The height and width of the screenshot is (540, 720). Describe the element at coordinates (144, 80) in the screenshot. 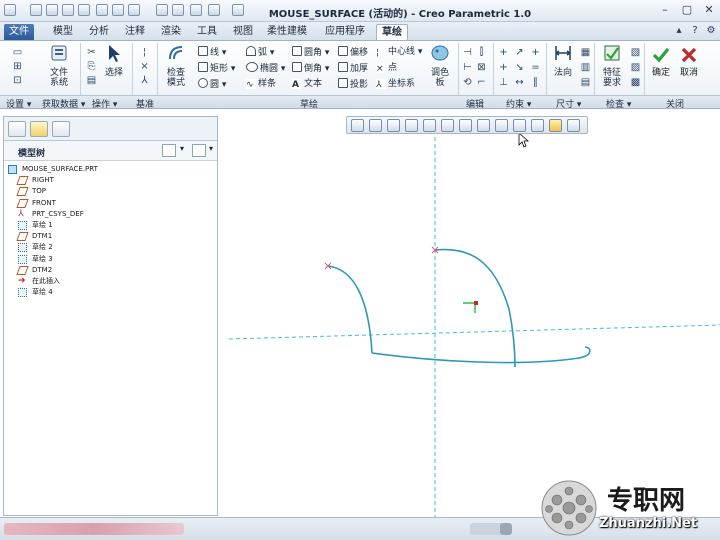

I see `datum-csys-icon: ⅄` at that location.